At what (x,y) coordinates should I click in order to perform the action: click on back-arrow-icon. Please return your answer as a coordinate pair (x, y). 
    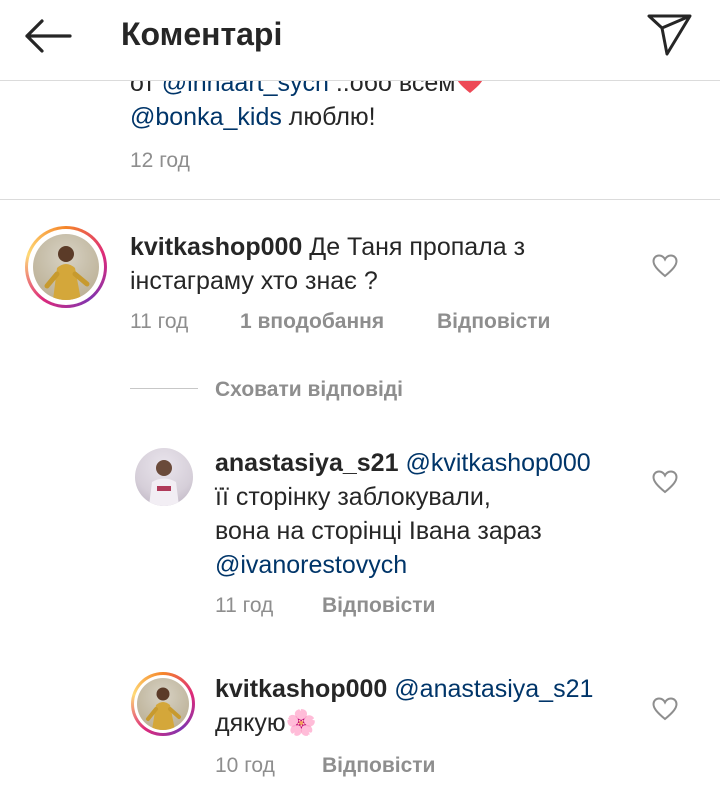
    Looking at the image, I should click on (47, 36).